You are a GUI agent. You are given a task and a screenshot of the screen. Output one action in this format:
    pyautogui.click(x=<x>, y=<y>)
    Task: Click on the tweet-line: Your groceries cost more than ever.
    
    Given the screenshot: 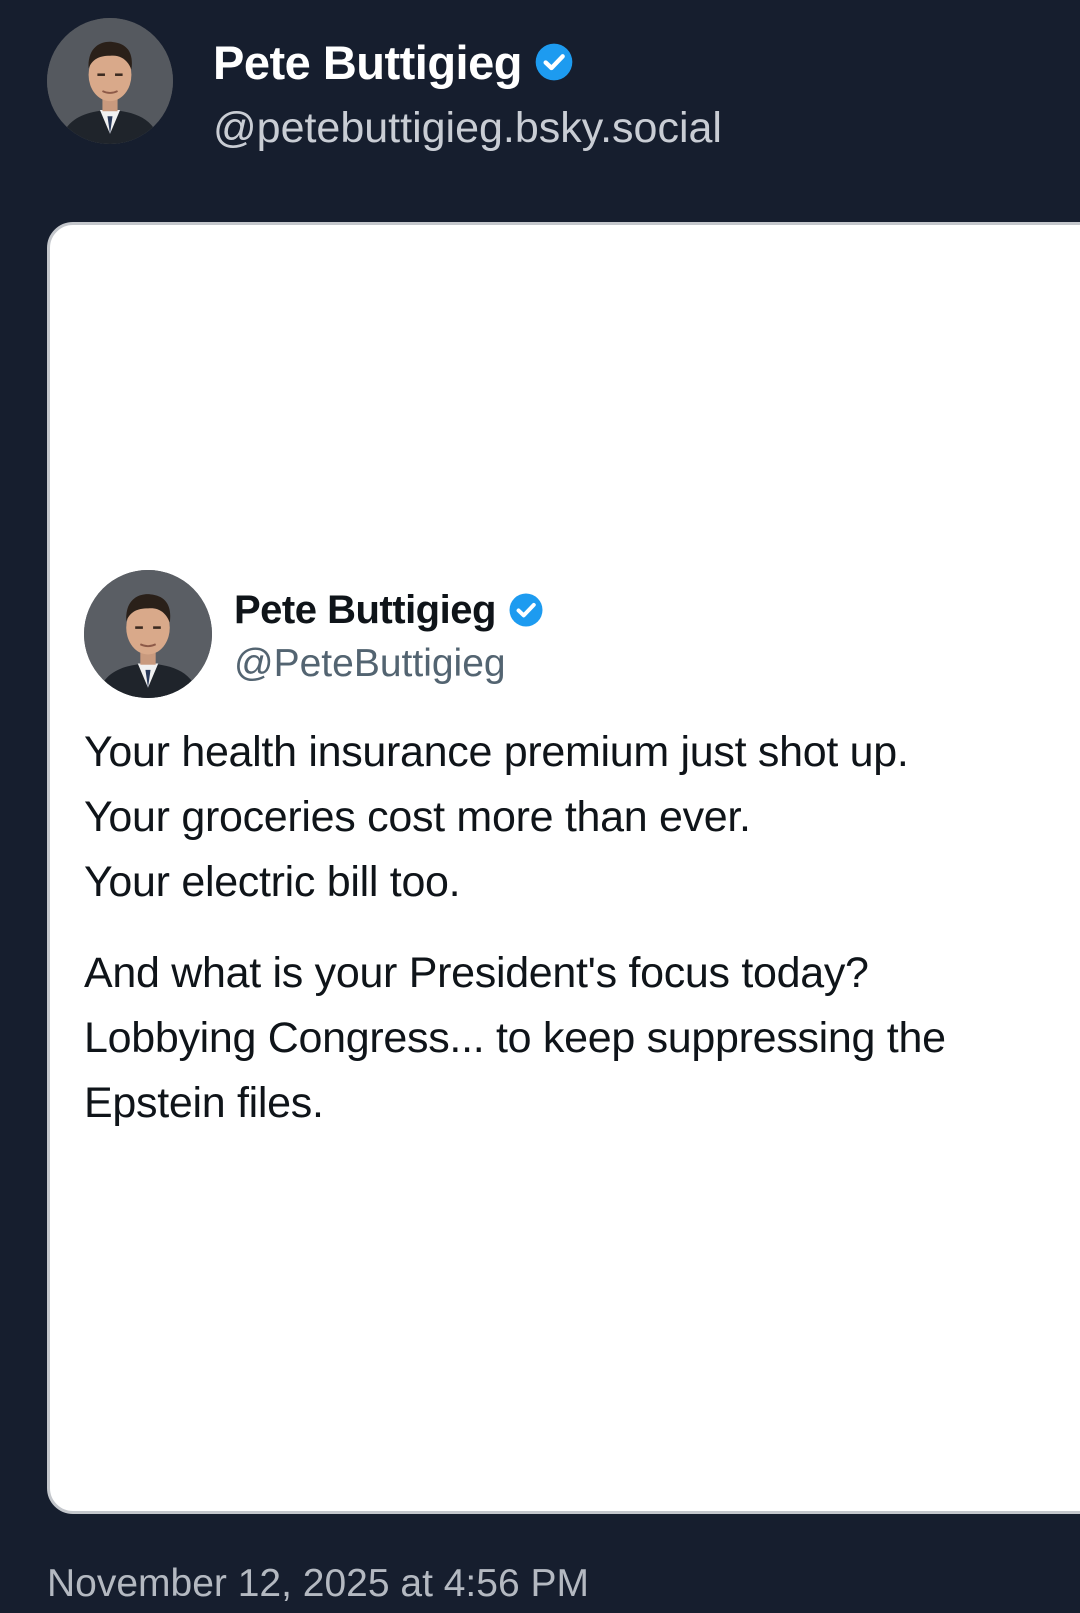 What is the action you would take?
    pyautogui.click(x=417, y=817)
    